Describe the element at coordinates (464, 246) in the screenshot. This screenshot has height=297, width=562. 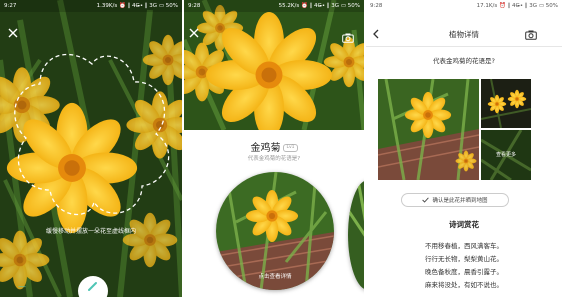
I see `poem-line: 不用移春植，西风满客车。` at that location.